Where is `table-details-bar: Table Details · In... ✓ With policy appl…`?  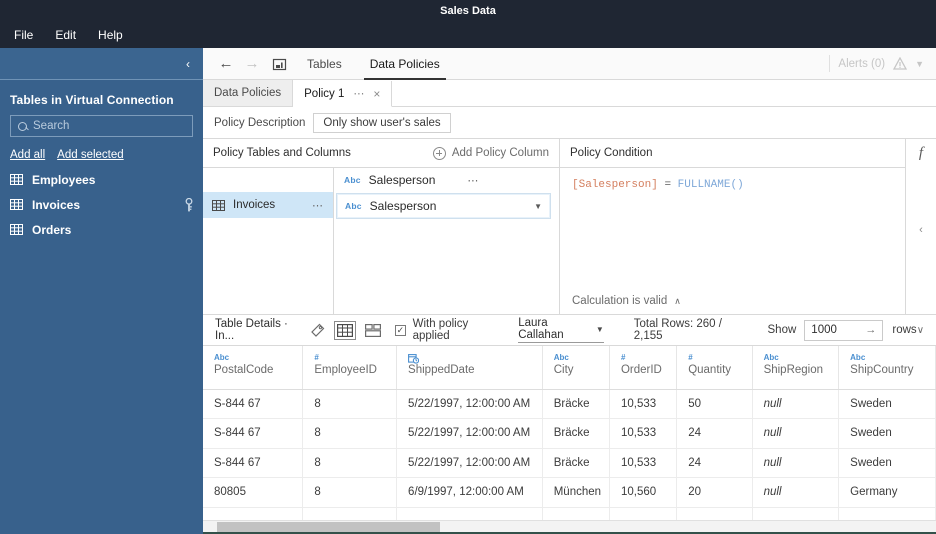 table-details-bar: Table Details · In... ✓ With policy appl… is located at coordinates (569, 330).